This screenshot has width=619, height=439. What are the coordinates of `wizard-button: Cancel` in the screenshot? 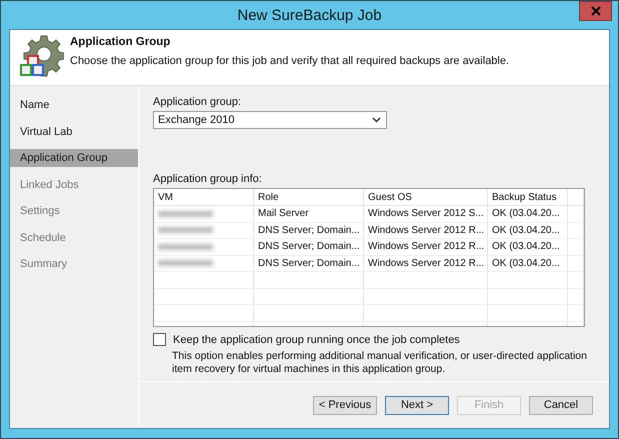 It's located at (561, 405).